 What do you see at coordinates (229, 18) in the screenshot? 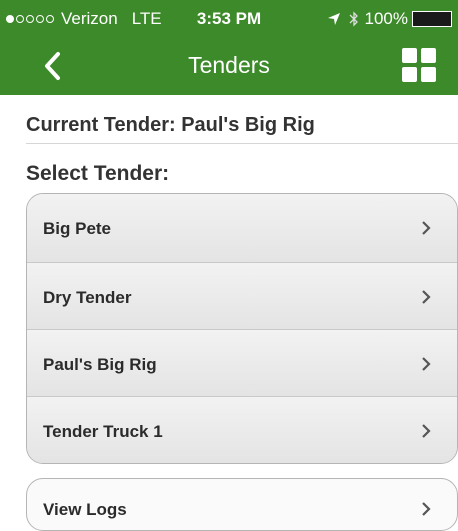
I see `status-bar: Verizon LTE 3:53 PM 100%` at bounding box center [229, 18].